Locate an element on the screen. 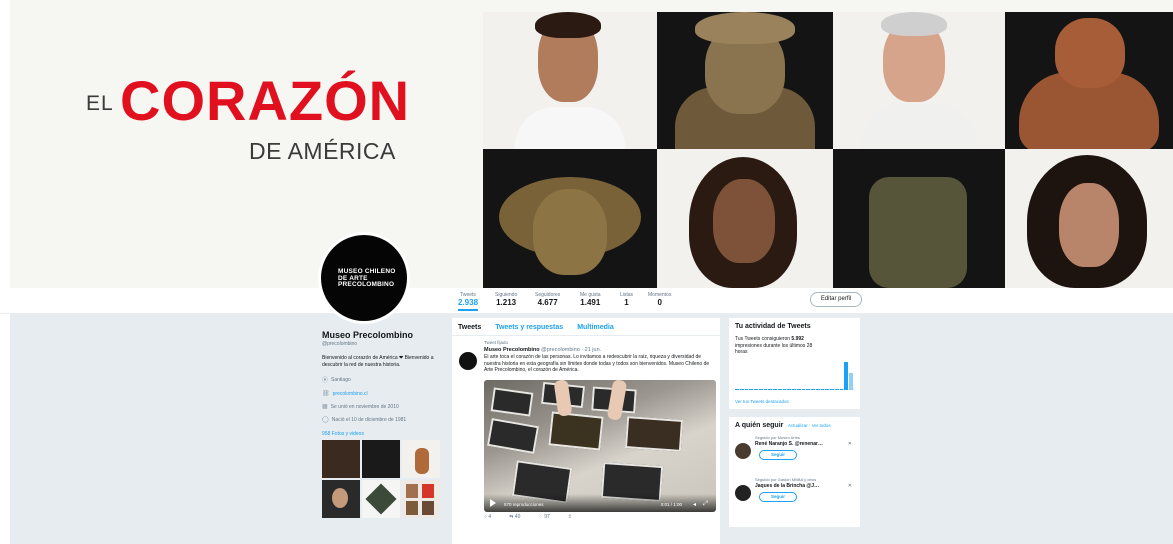 Image resolution: width=1173 pixels, height=544 pixels. reply-count: 4 is located at coordinates (490, 516).